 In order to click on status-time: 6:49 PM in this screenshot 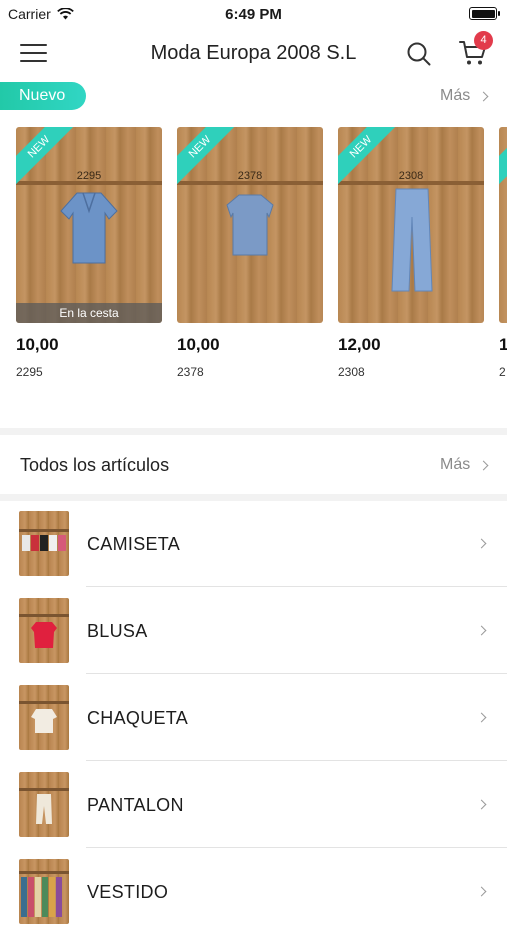, I will do `click(253, 14)`.